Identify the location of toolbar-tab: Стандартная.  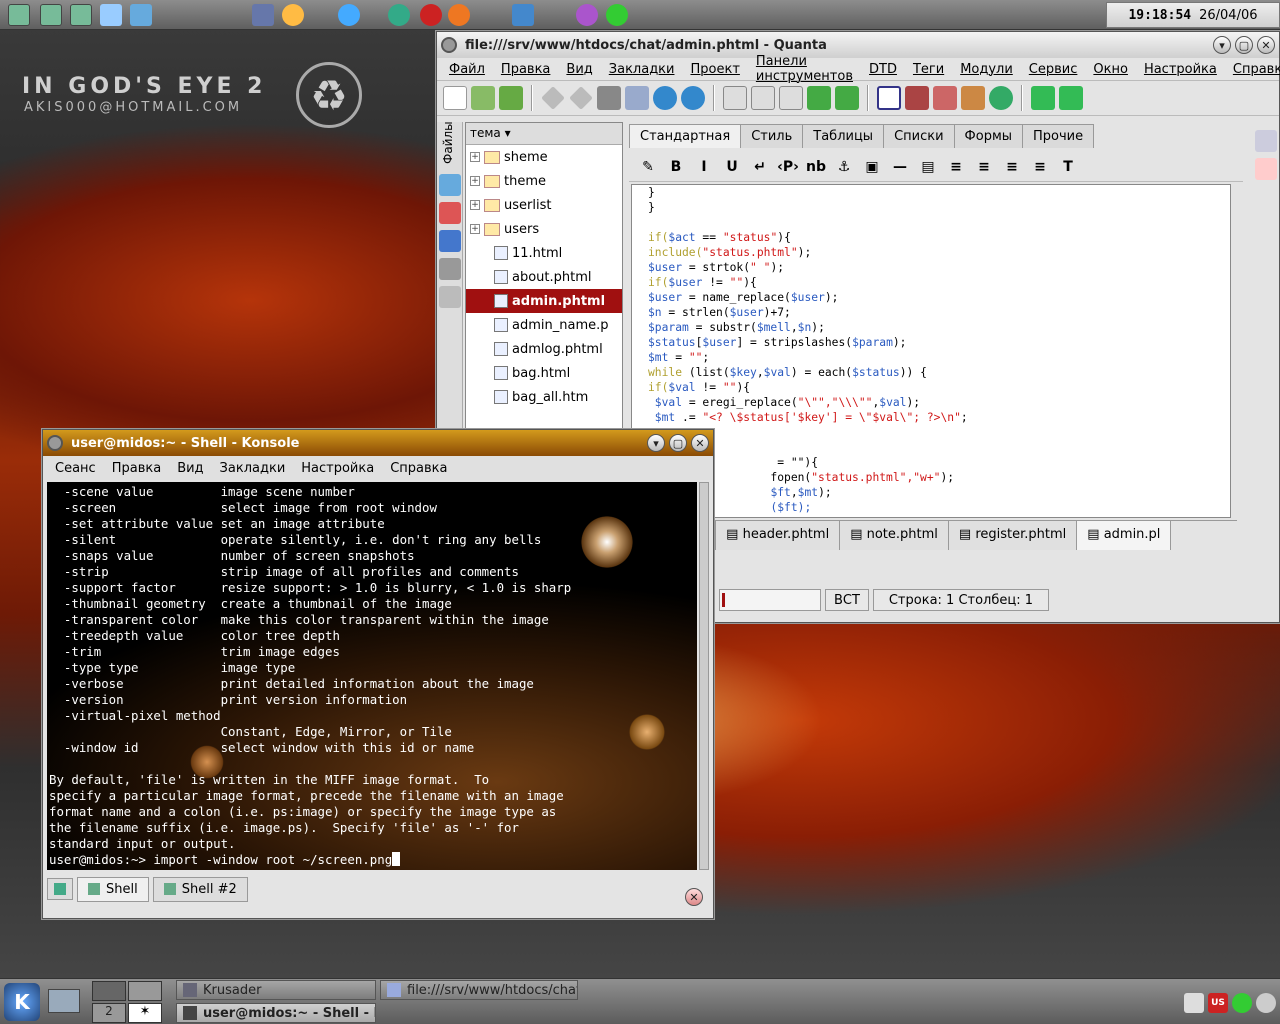
(685, 136).